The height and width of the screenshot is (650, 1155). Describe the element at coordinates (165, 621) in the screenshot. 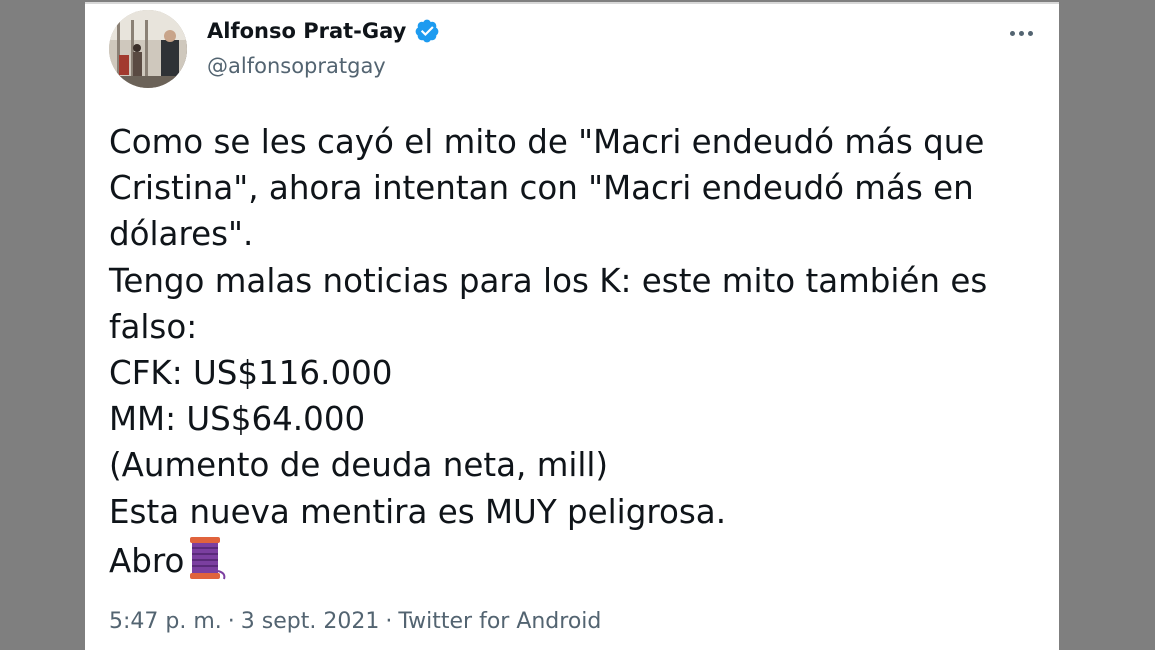

I see `tweet-time-link: 5:47 p. m.` at that location.